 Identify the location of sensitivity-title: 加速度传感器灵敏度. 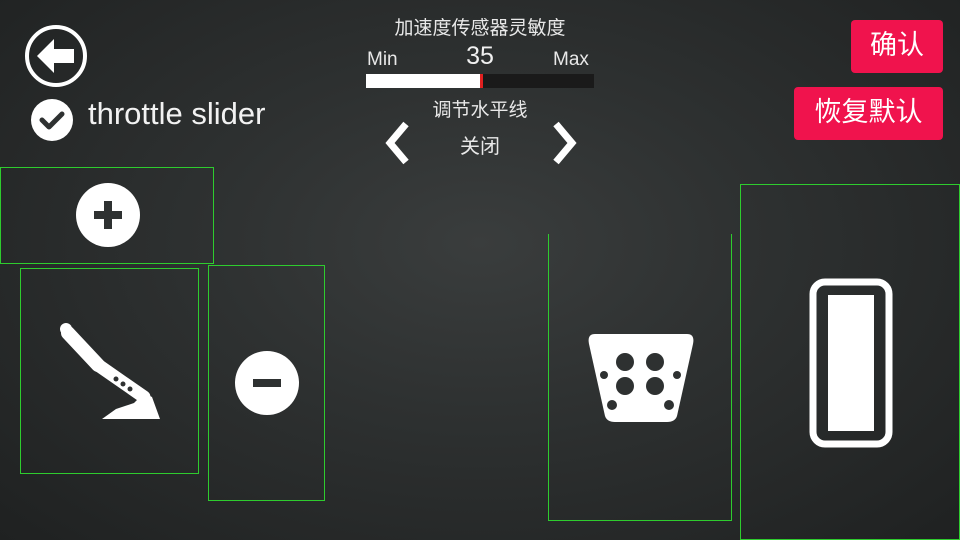
(480, 28).